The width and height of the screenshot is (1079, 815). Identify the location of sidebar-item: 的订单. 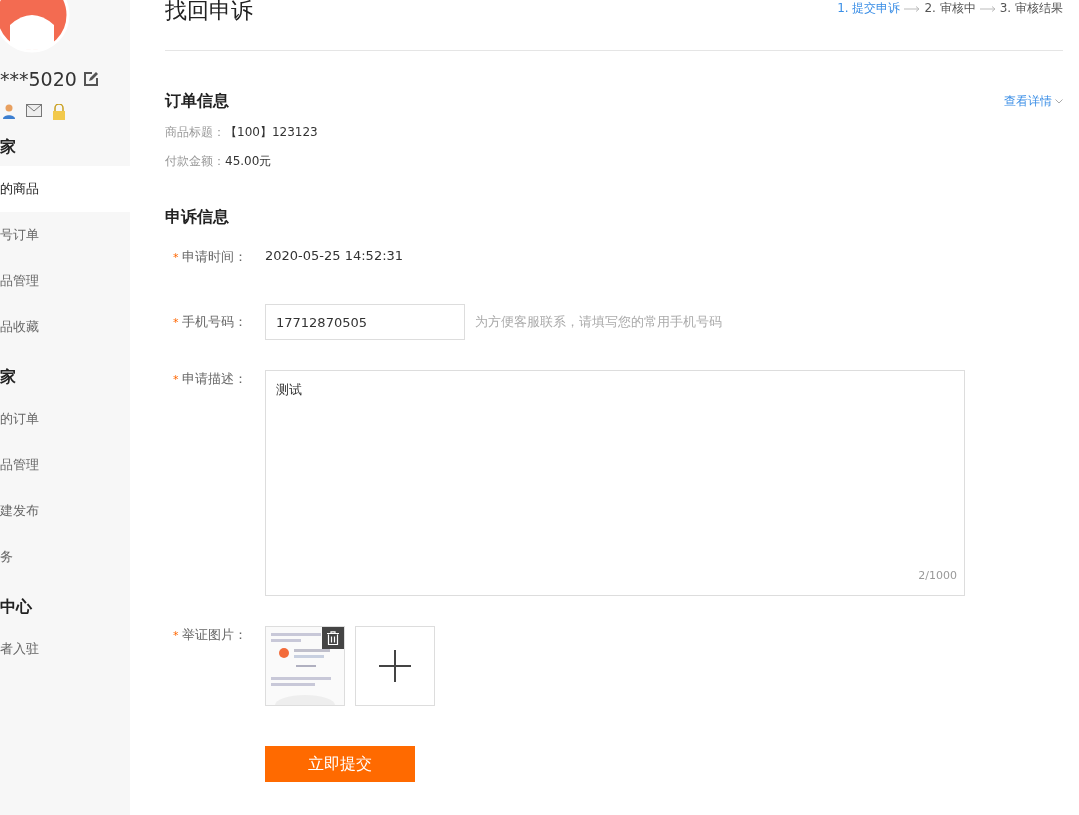
(65, 419).